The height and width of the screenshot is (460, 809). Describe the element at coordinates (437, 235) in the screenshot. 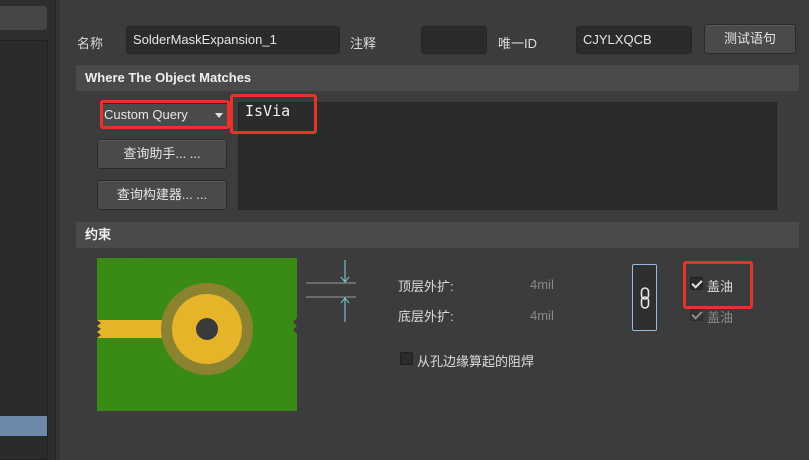

I see `constraints-section-header: 约束` at that location.